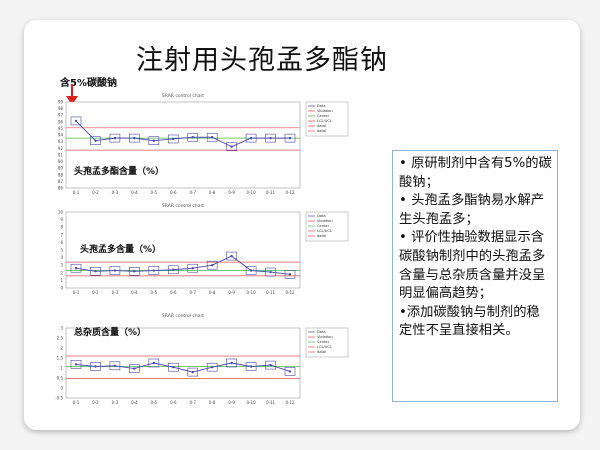 The image size is (600, 450). Describe the element at coordinates (323, 226) in the screenshot. I see `legend-entry: Center` at that location.